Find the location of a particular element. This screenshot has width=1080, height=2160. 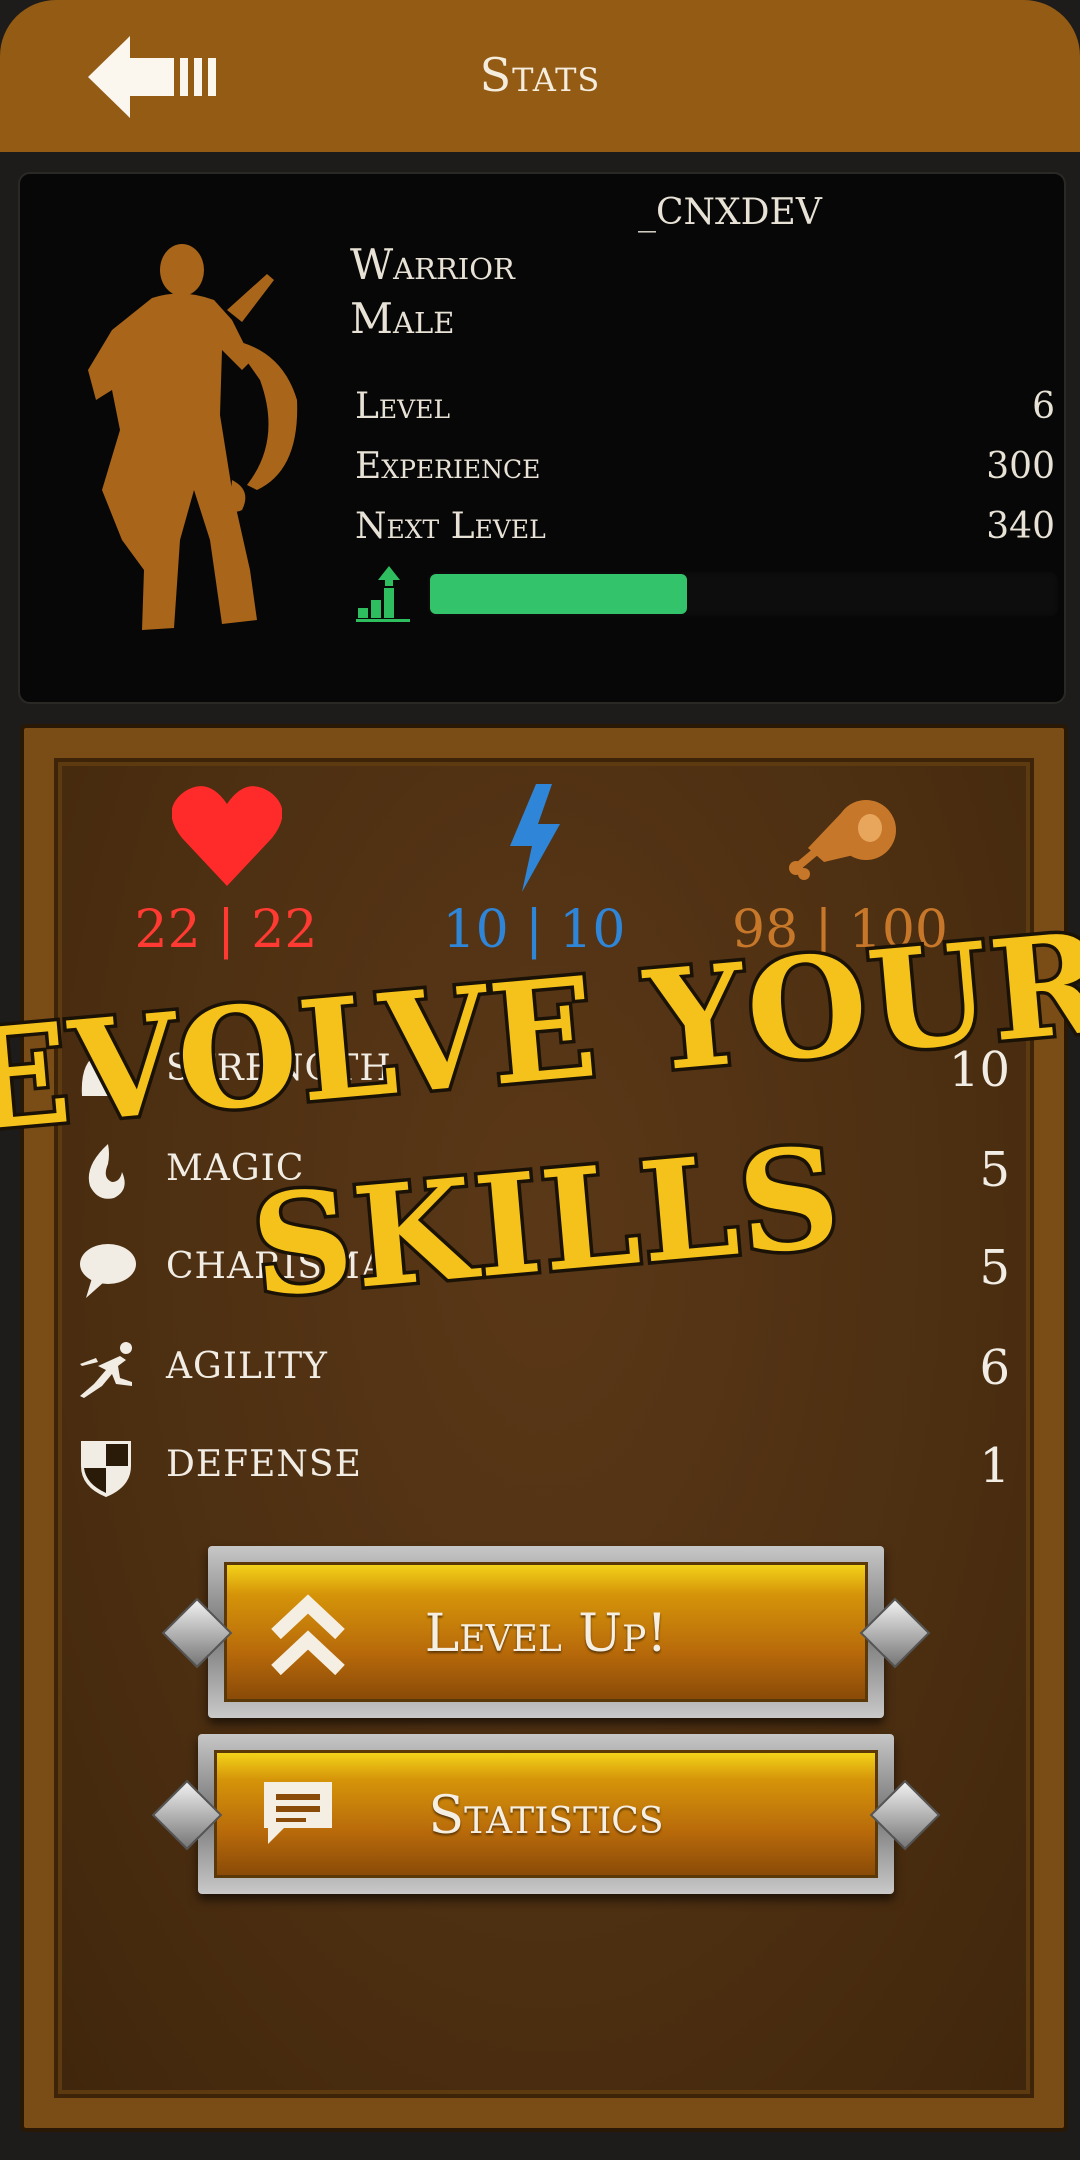

health-value: 22 | 22 is located at coordinates (226, 930).